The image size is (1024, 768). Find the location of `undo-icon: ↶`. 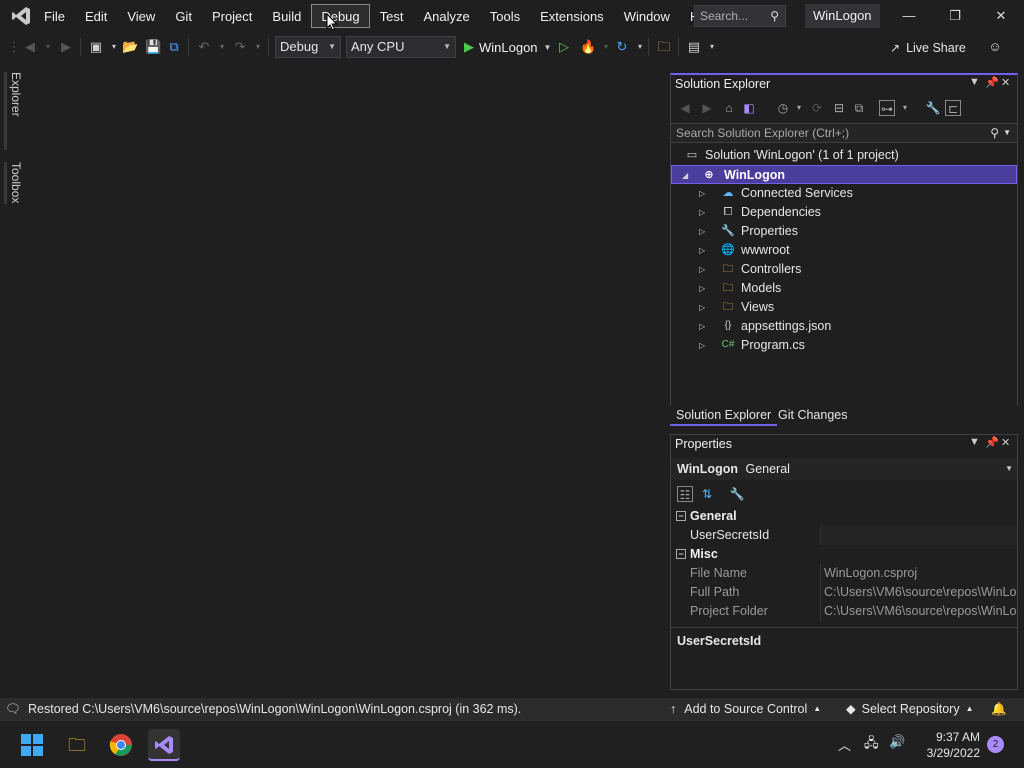

undo-icon: ↶ is located at coordinates (204, 47).